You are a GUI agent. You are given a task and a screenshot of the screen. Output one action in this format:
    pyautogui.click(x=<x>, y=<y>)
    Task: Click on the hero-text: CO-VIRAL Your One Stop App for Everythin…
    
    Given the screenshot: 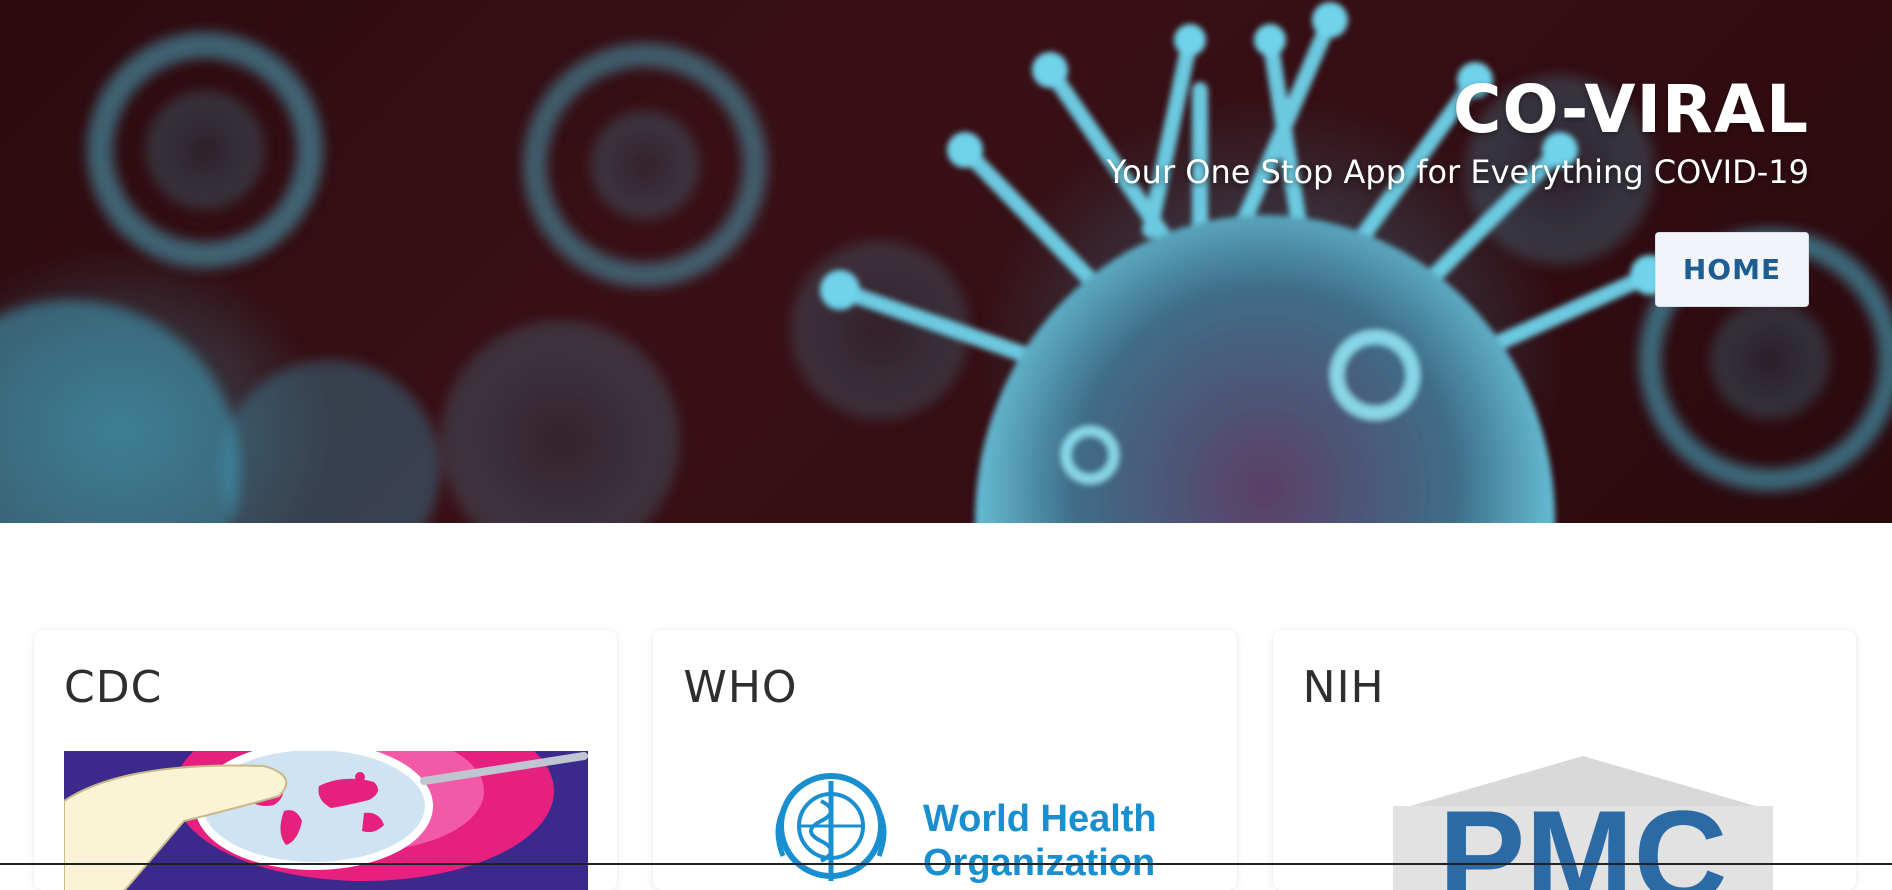 What is the action you would take?
    pyautogui.click(x=1458, y=132)
    